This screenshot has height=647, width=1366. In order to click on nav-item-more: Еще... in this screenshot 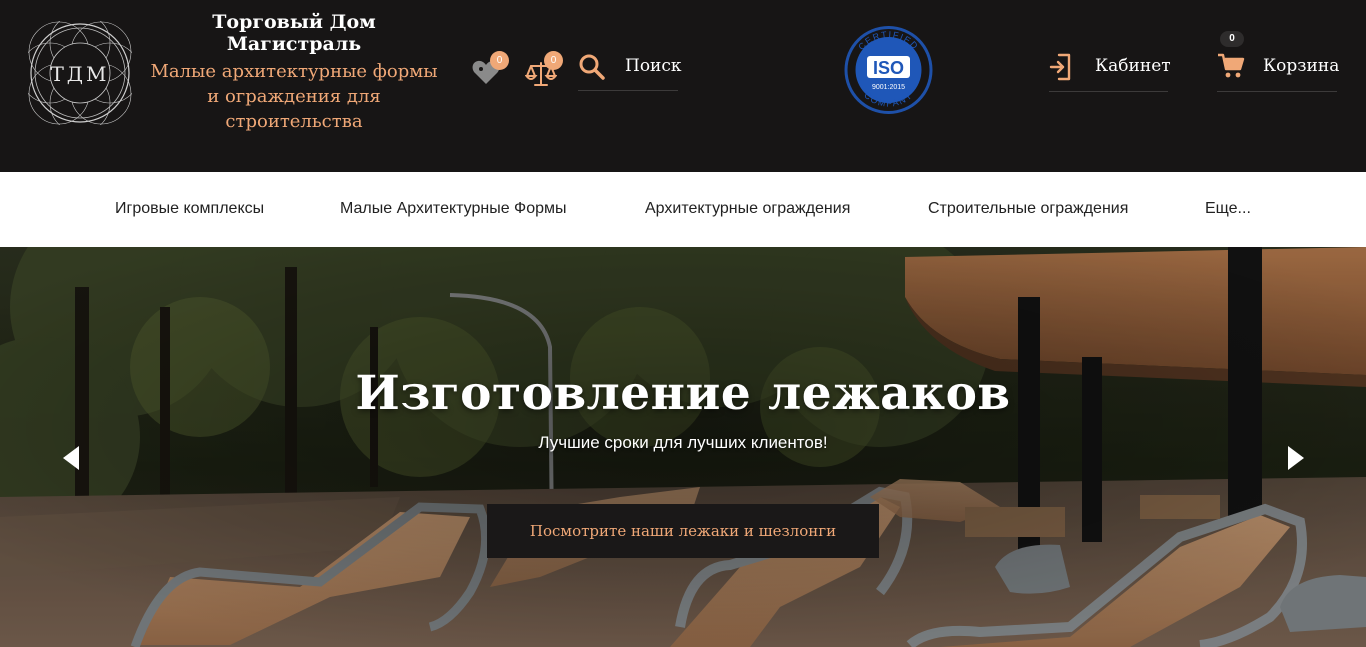, I will do `click(1228, 209)`.